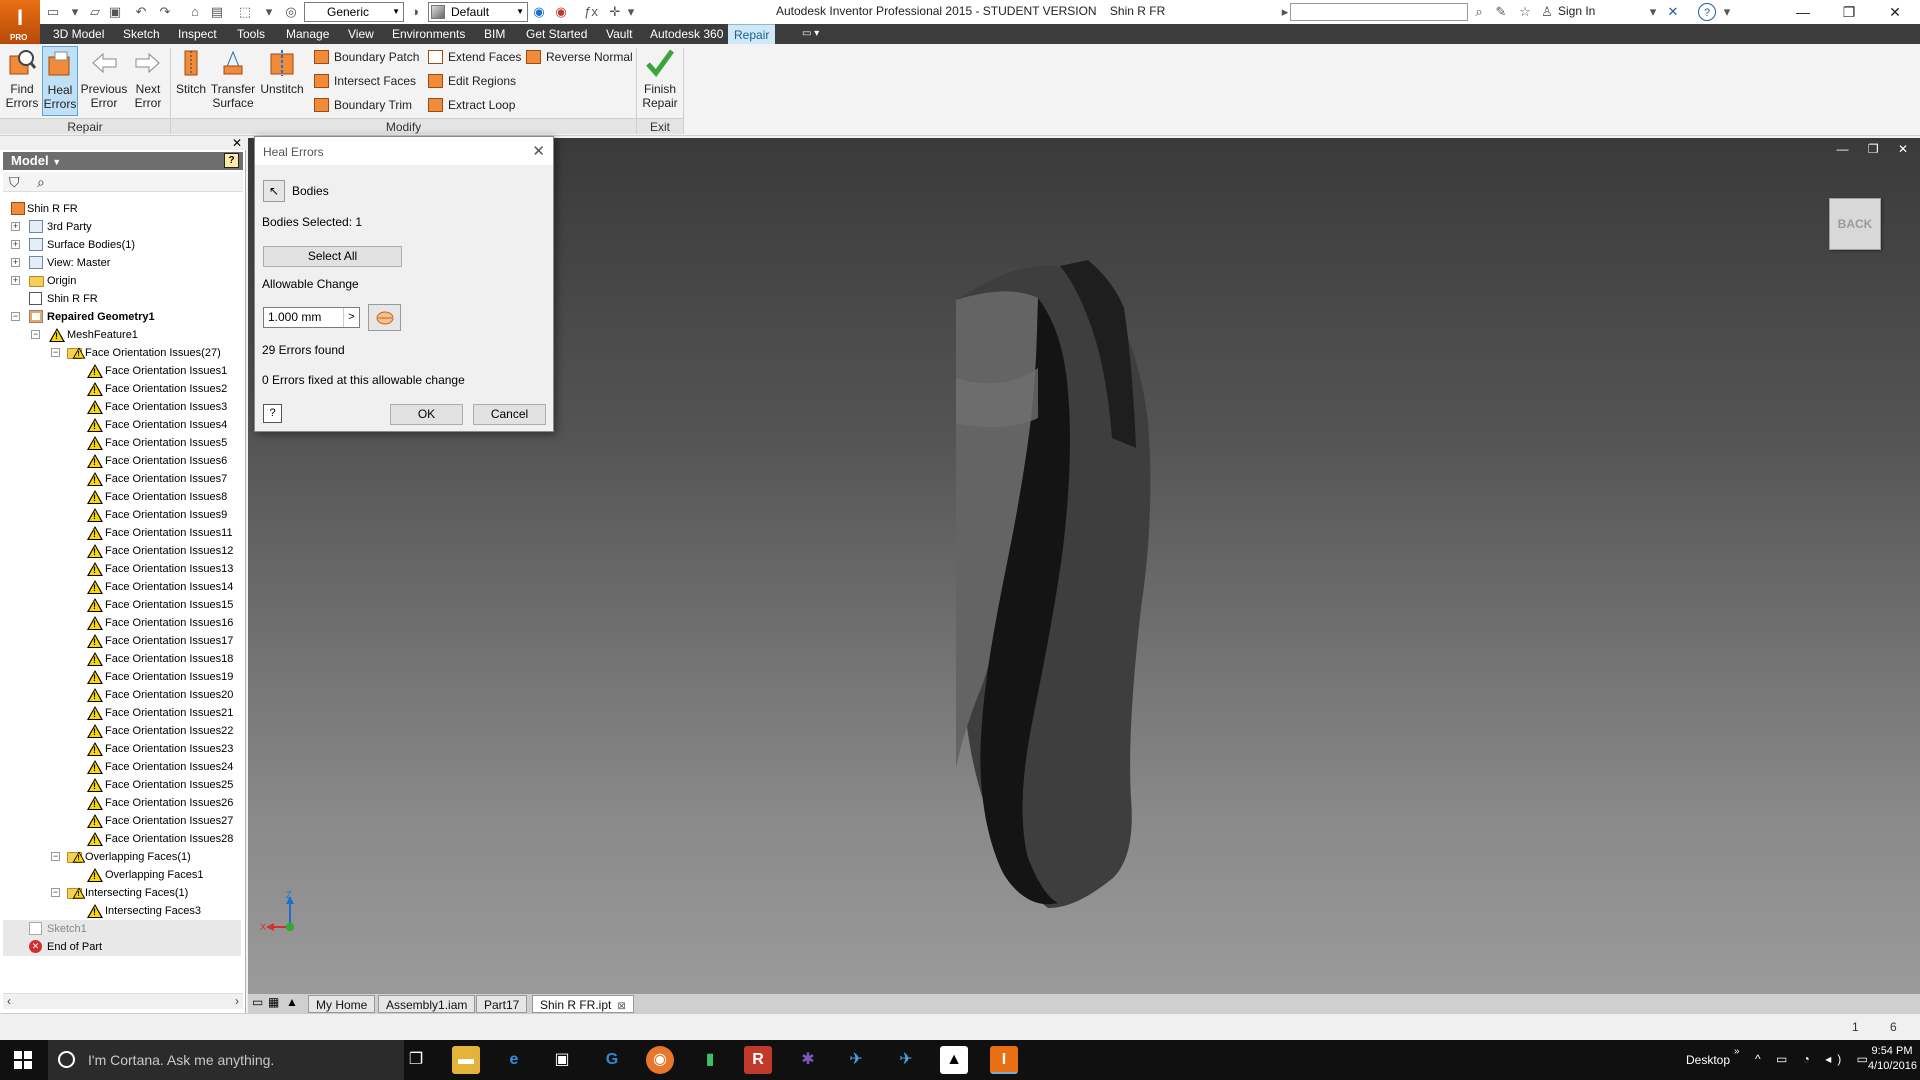  Describe the element at coordinates (122, 479) in the screenshot. I see `tree-node: Face Orientation Issues7` at that location.